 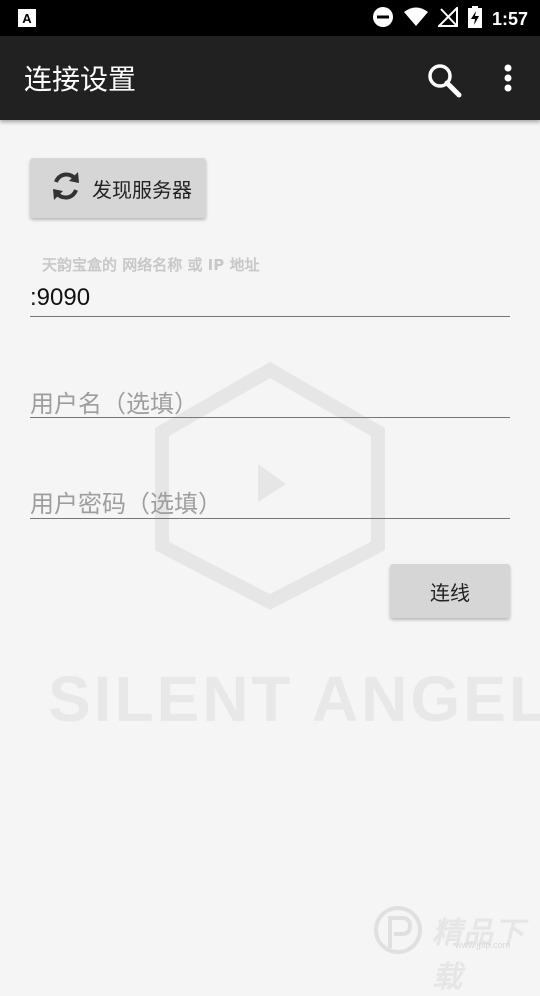 I want to click on app-a-icon: A, so click(x=27, y=20).